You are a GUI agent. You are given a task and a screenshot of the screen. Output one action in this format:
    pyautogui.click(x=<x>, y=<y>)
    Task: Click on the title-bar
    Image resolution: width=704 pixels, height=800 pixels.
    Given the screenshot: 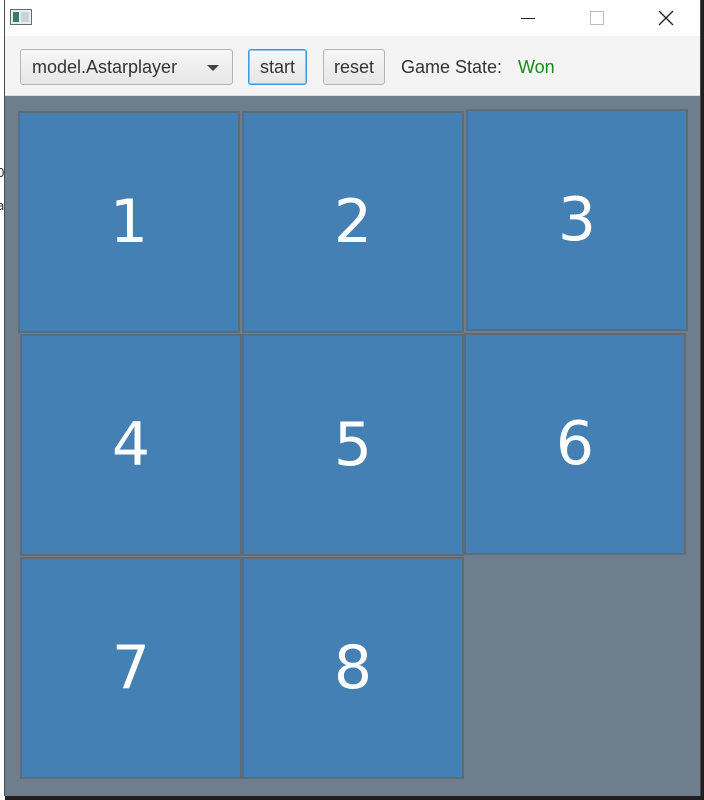 What is the action you would take?
    pyautogui.click(x=352, y=18)
    